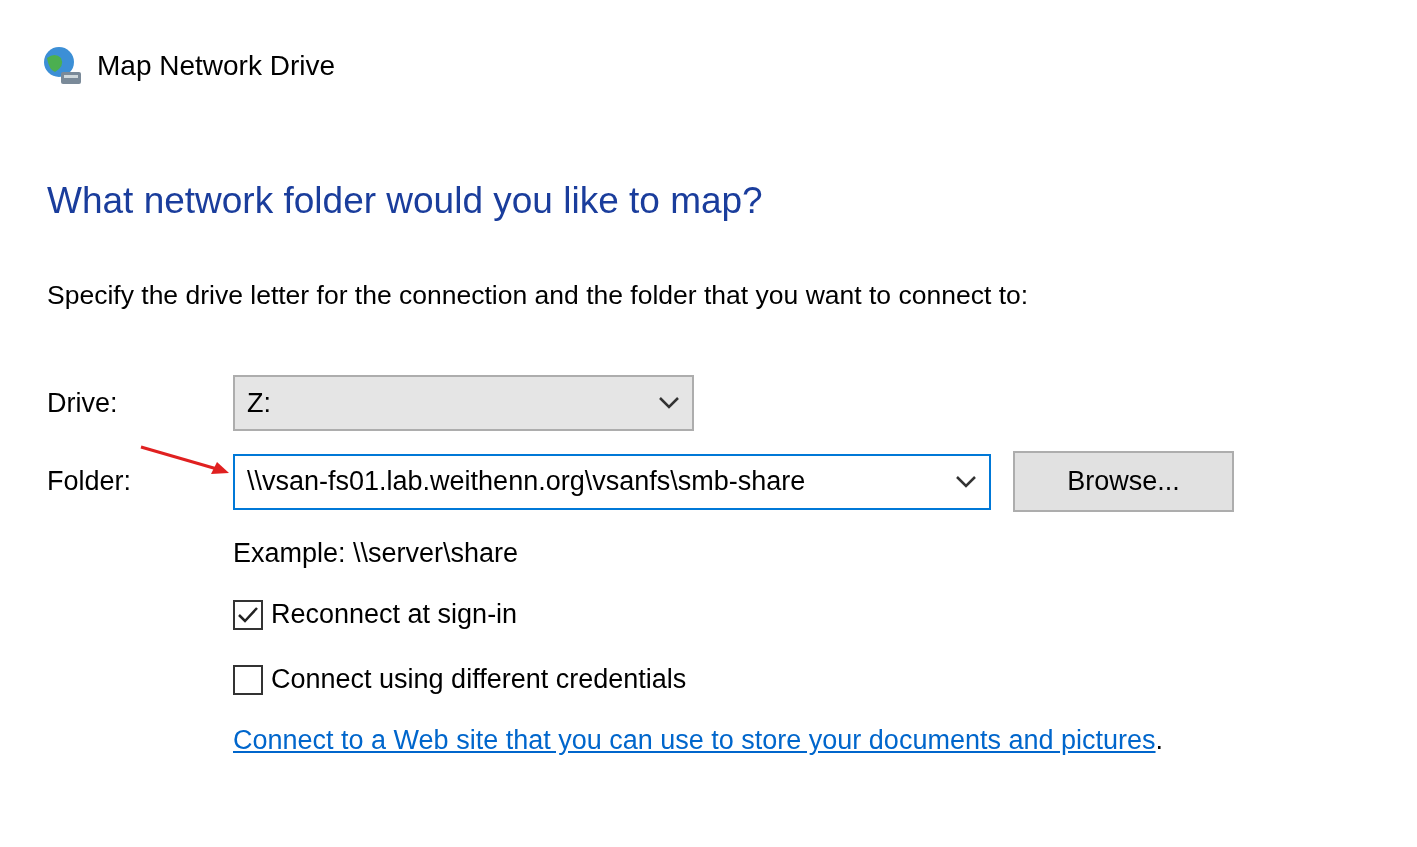  What do you see at coordinates (538, 295) in the screenshot?
I see `instruction-text: Specify the drive letter for the connection and the folder that you want to connect to:` at bounding box center [538, 295].